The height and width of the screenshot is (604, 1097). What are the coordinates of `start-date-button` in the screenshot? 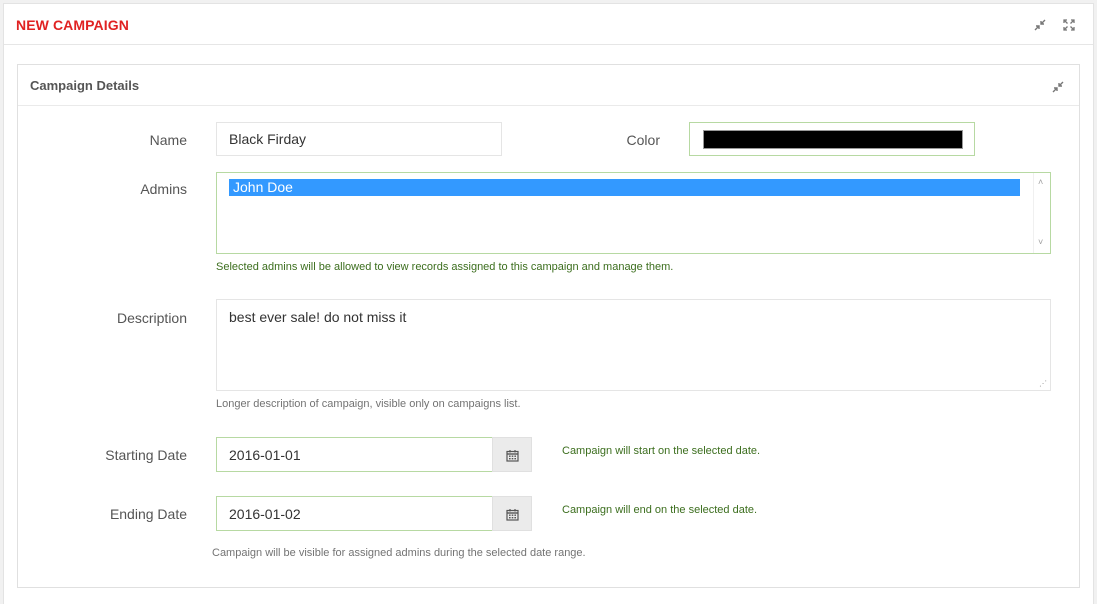 It's located at (512, 454).